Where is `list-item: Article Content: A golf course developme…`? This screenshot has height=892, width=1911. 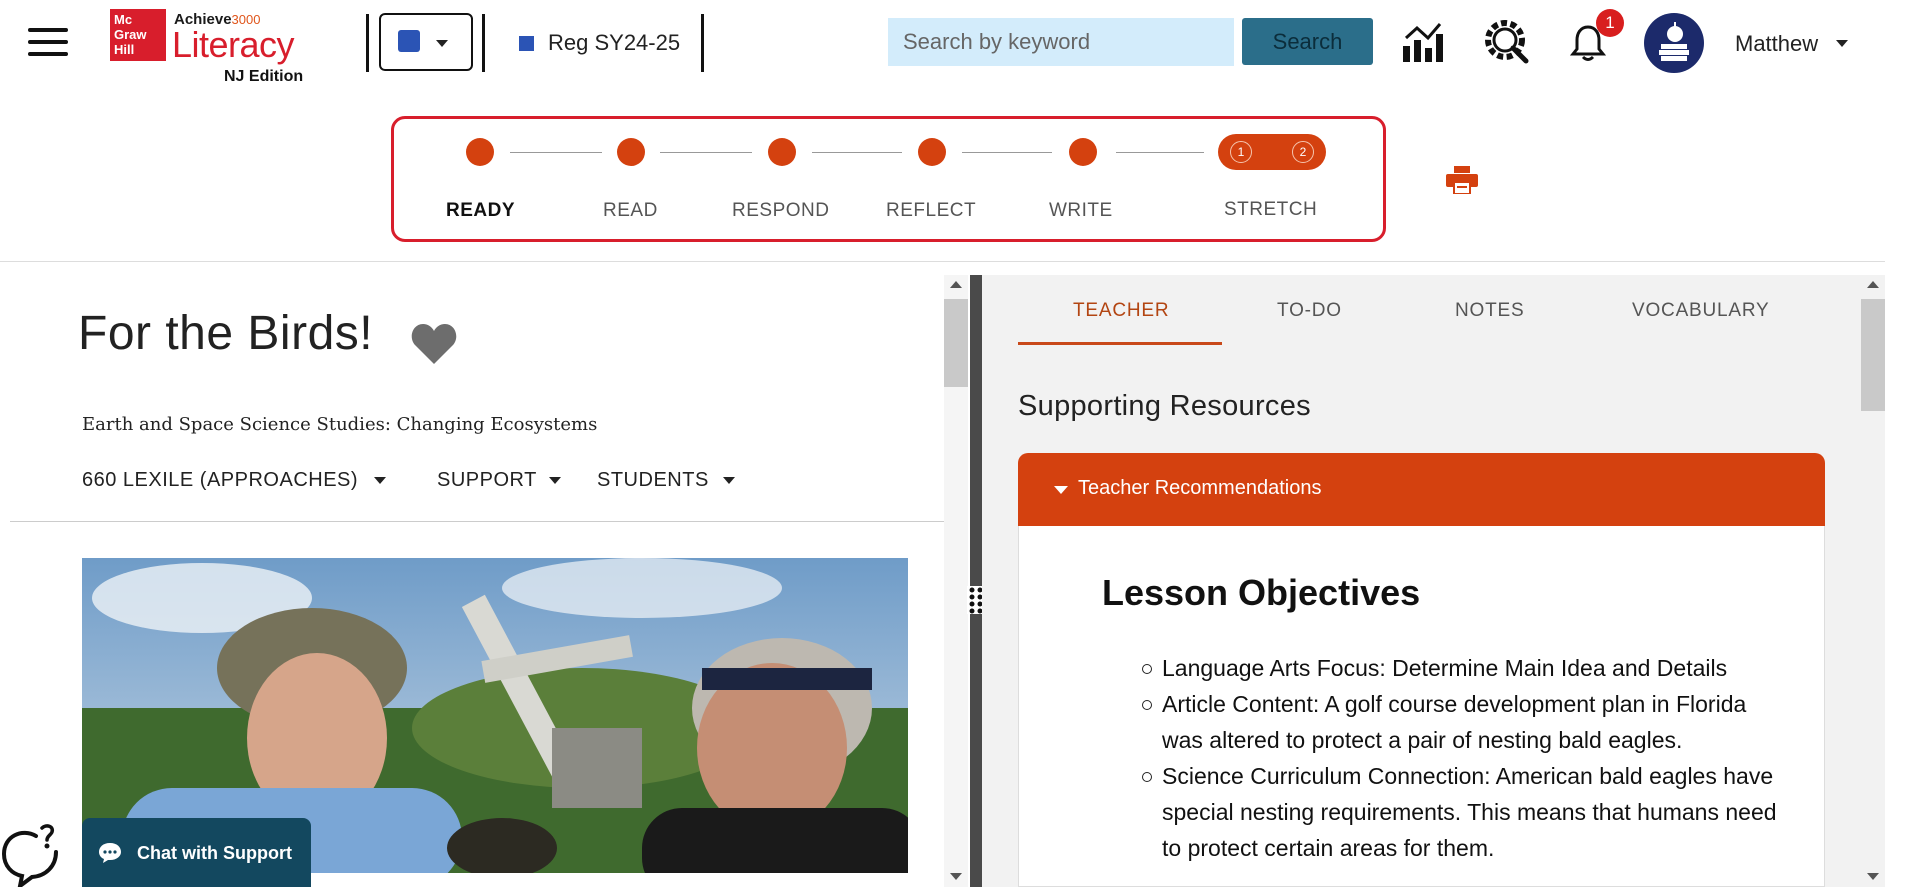 list-item: Article Content: A golf course developme… is located at coordinates (1462, 722).